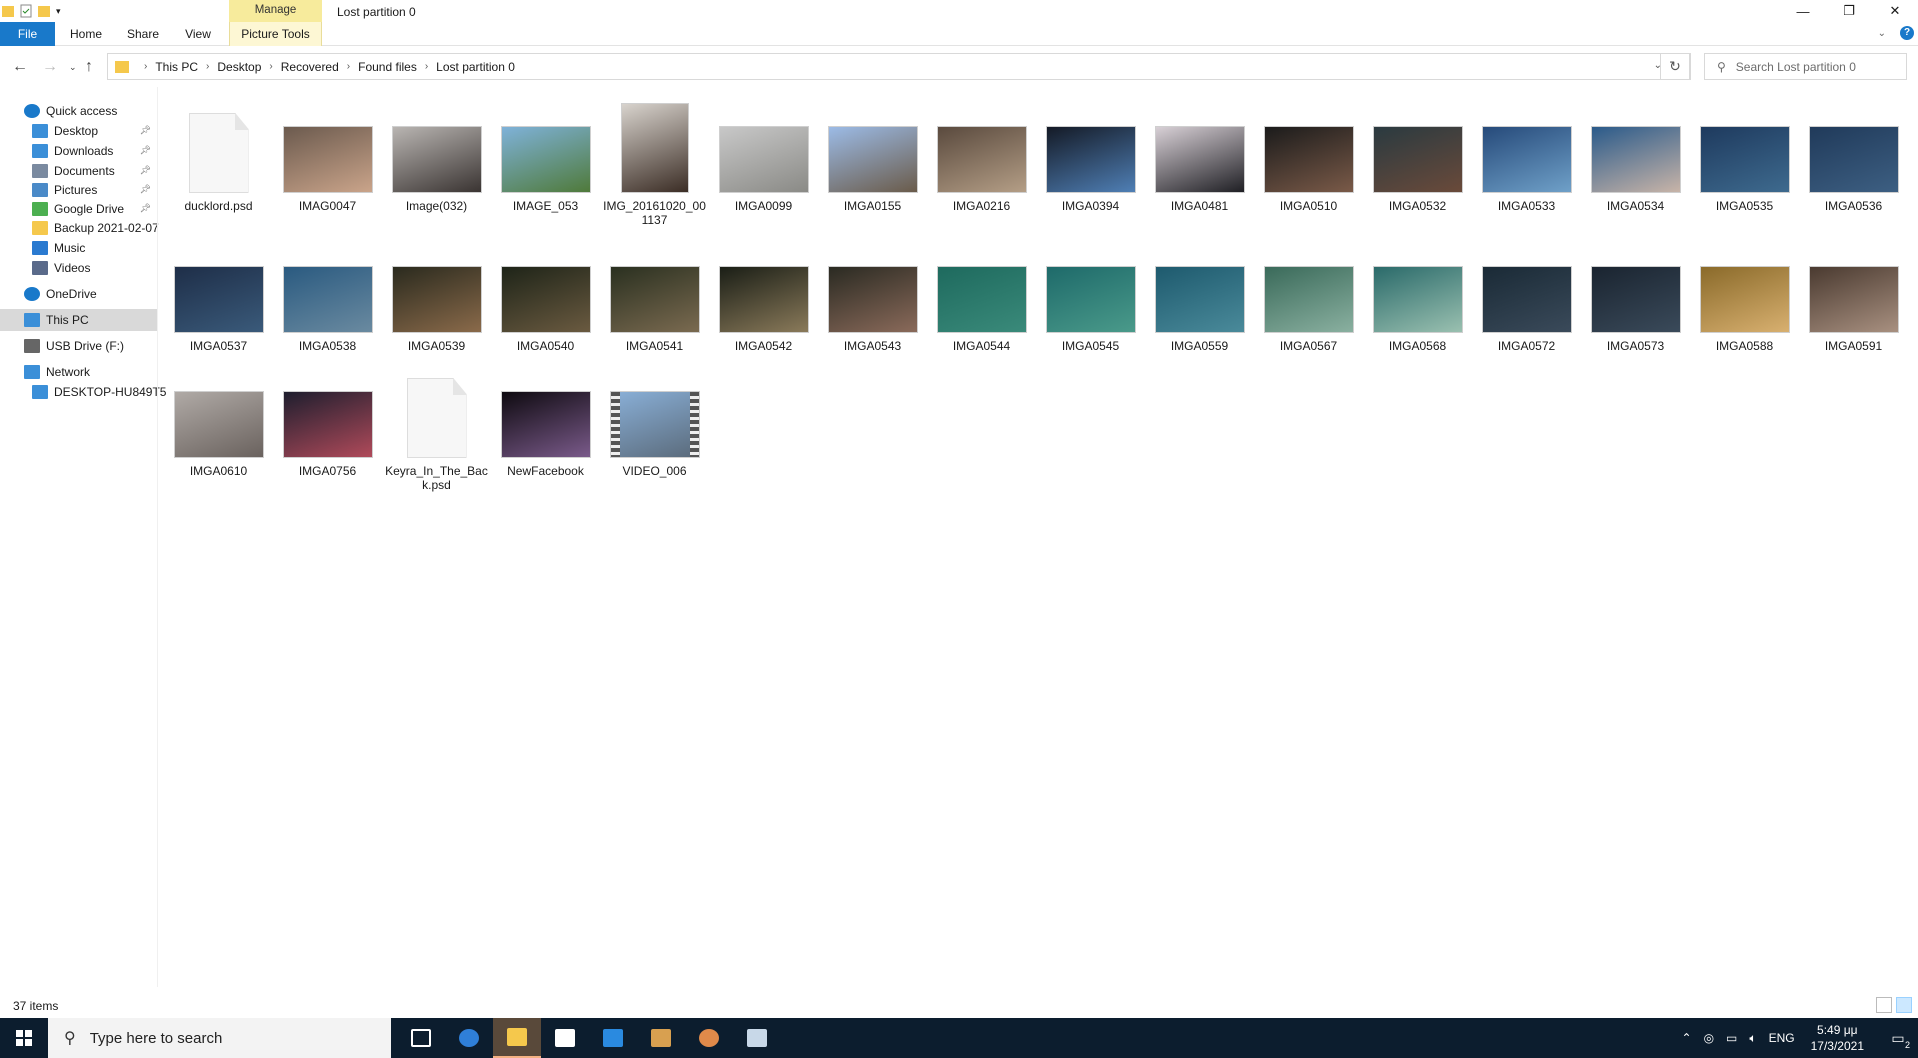  Describe the element at coordinates (545, 154) in the screenshot. I see `file-tile: IMAGE_053` at that location.